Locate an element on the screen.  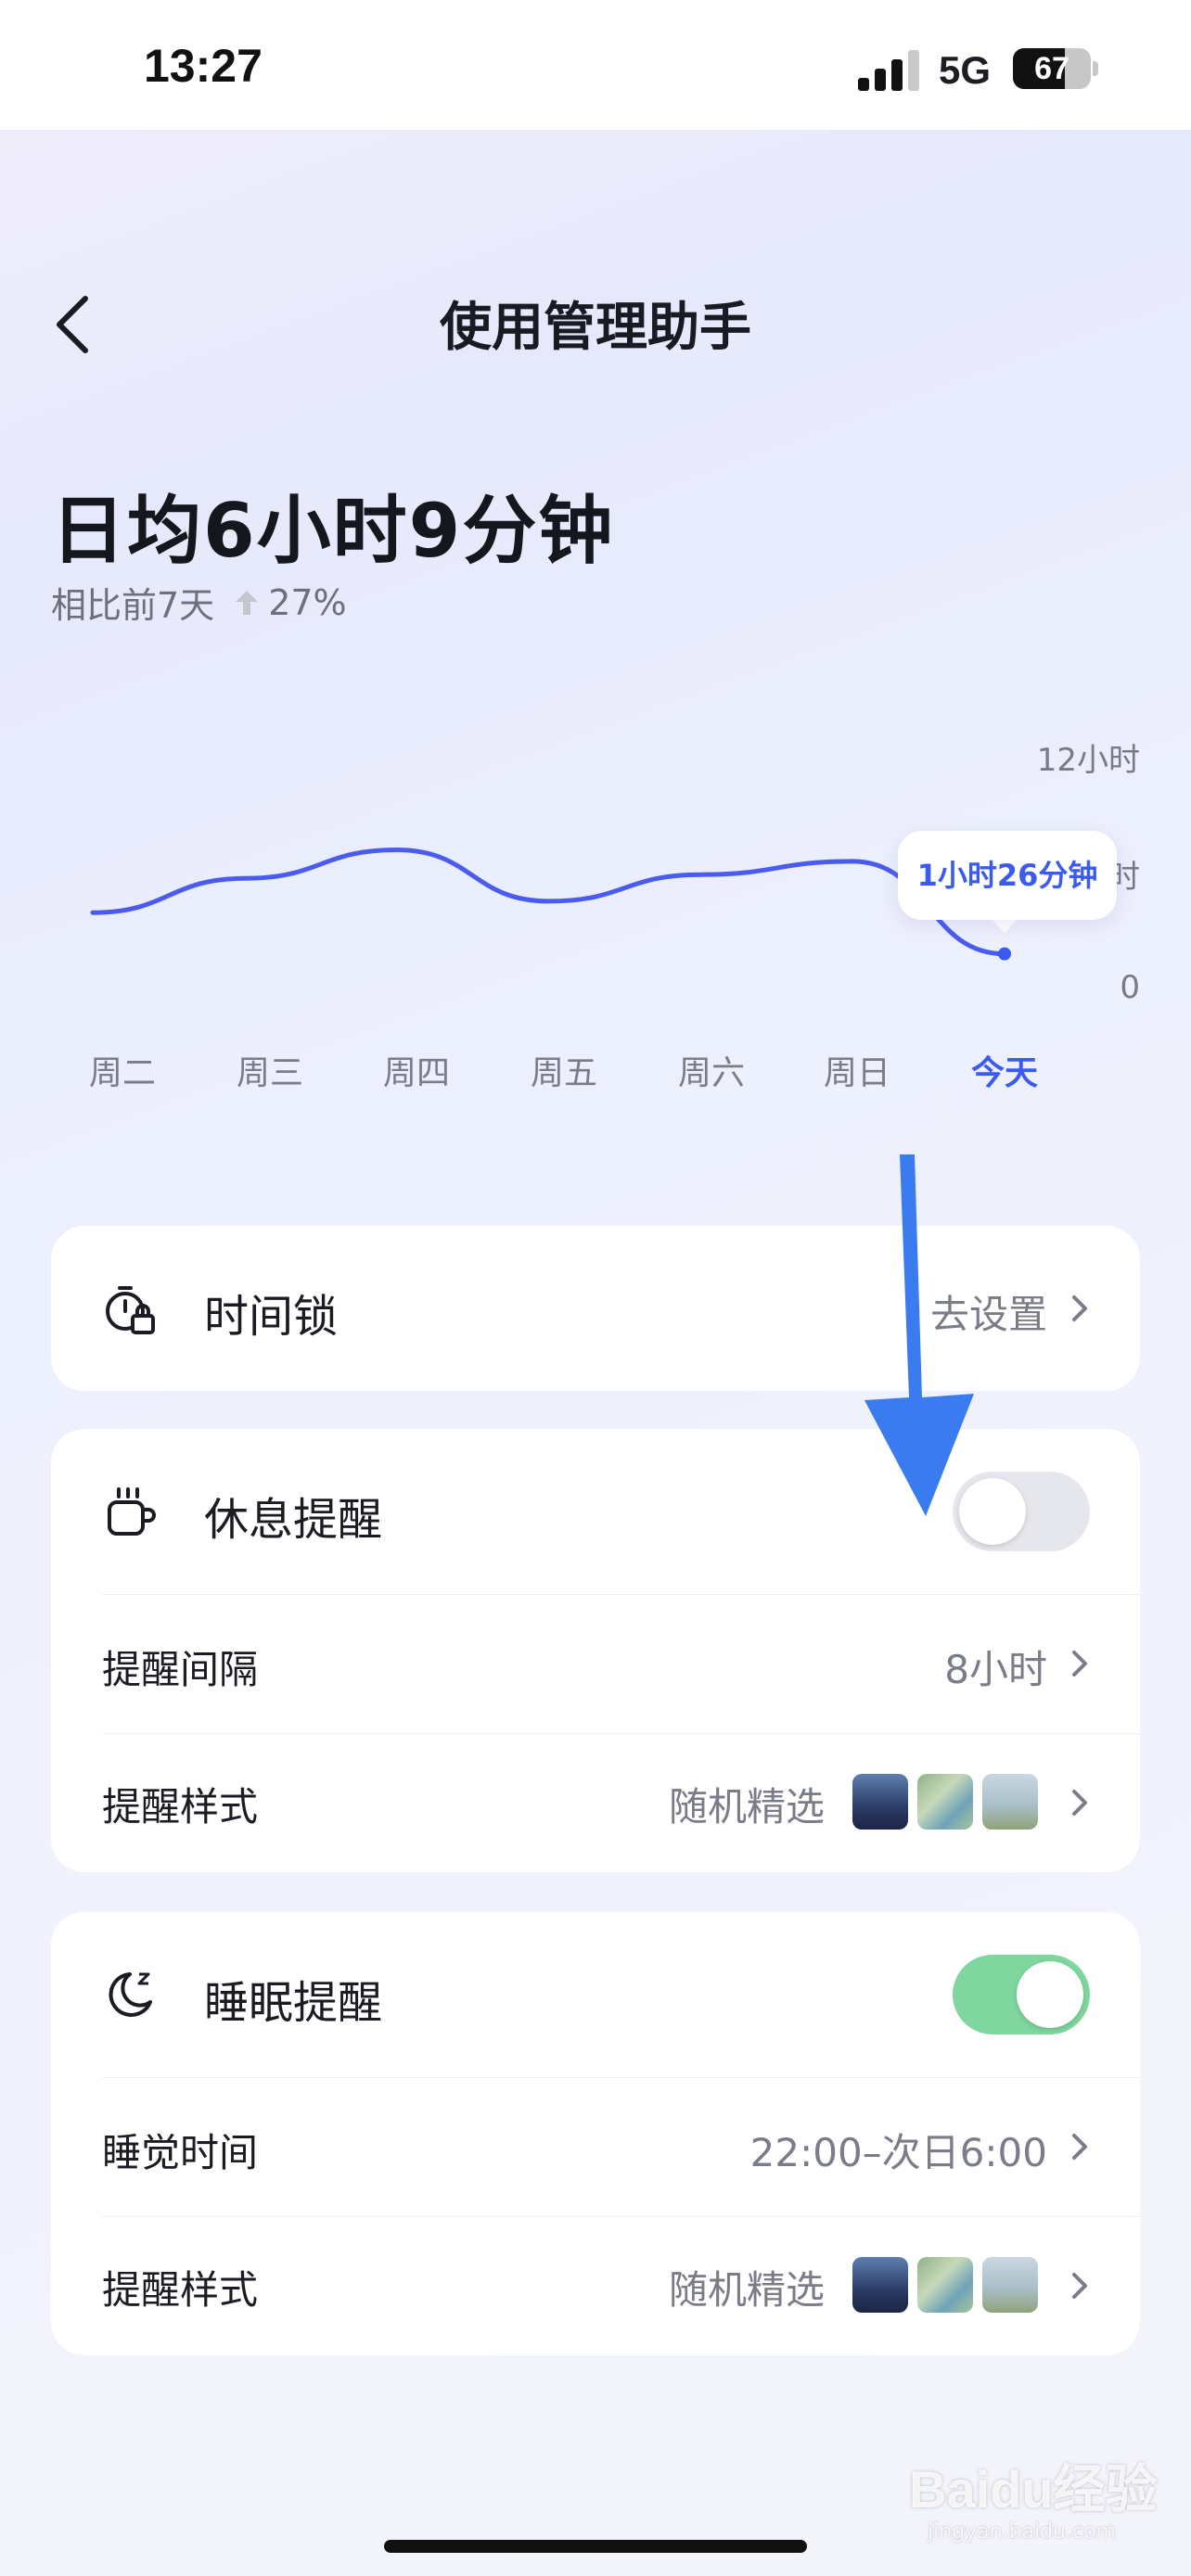
toggle-knob is located at coordinates (1050, 1994).